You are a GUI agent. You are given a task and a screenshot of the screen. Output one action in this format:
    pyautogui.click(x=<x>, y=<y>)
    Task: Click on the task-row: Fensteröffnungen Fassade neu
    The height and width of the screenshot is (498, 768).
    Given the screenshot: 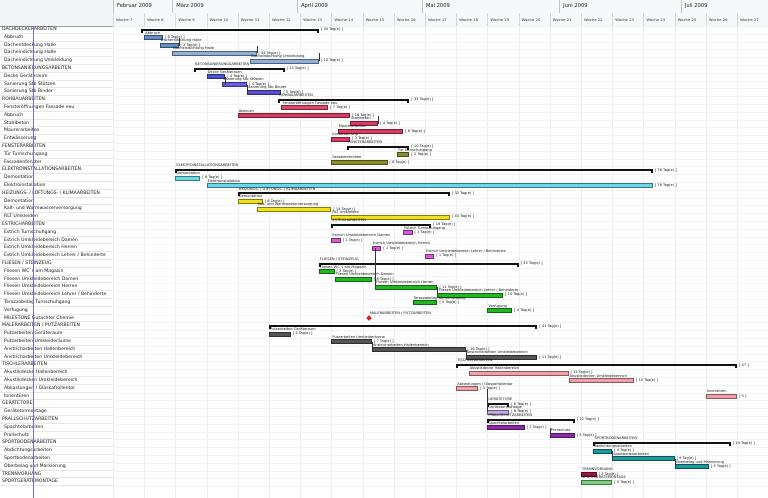 What is the action you would take?
    pyautogui.click(x=56, y=108)
    